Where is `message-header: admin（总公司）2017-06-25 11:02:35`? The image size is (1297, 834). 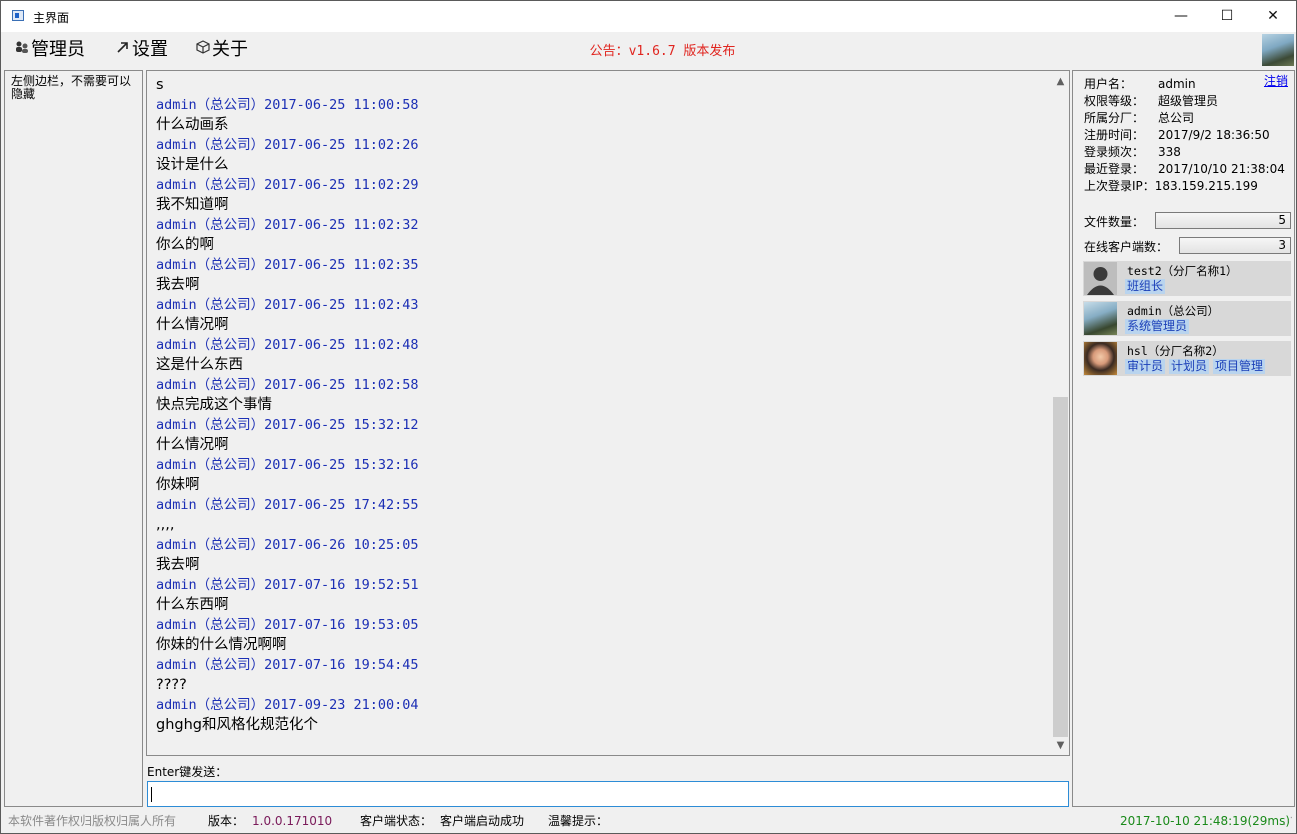 message-header: admin（总公司）2017-06-25 11:02:35 is located at coordinates (287, 265).